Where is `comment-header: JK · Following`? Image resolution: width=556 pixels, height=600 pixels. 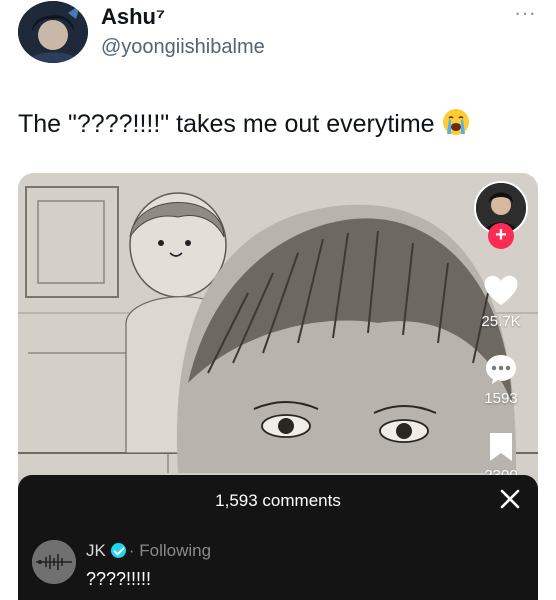 comment-header: JK · Following is located at coordinates (148, 551).